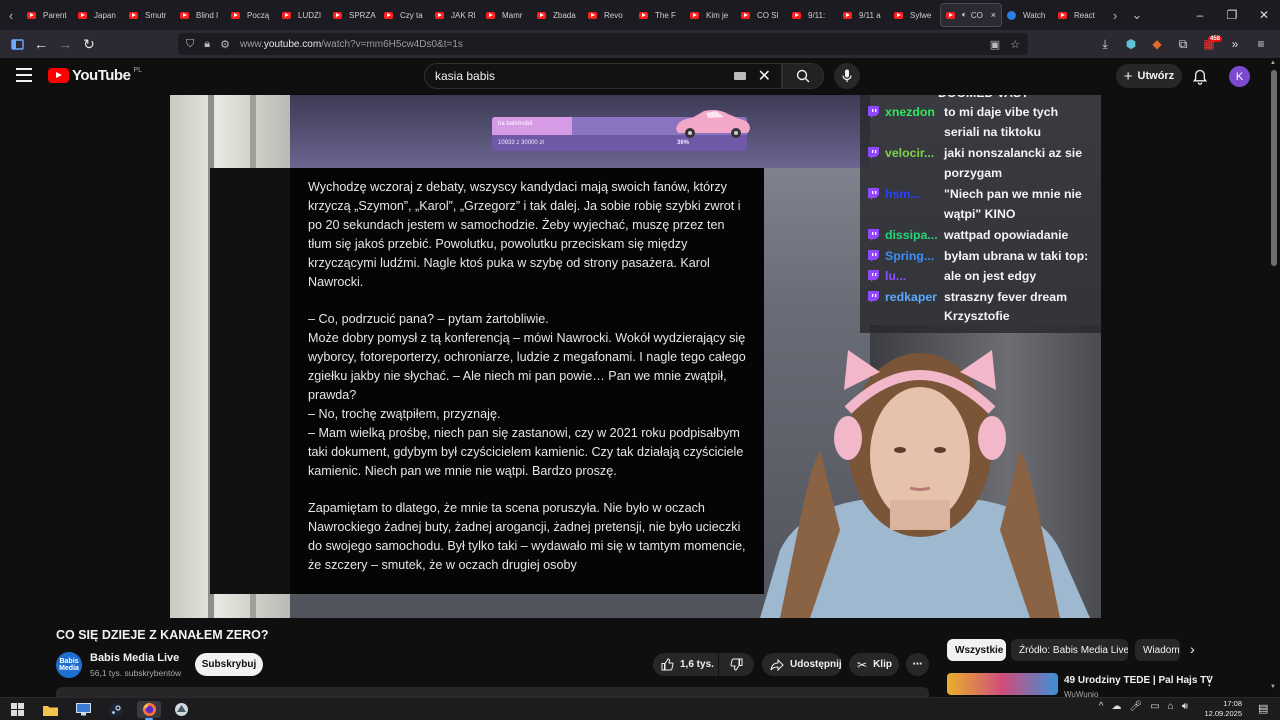  I want to click on keyboard-icon, so click(739, 76).